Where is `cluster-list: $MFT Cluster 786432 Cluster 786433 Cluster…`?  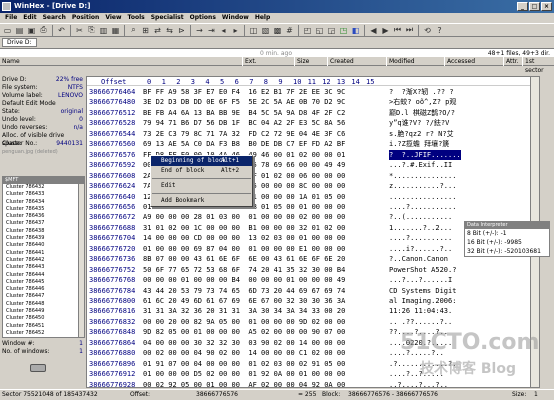
cluster-list: $MFT Cluster 786432 Cluster 786433 Cluster… is located at coordinates (43, 257).